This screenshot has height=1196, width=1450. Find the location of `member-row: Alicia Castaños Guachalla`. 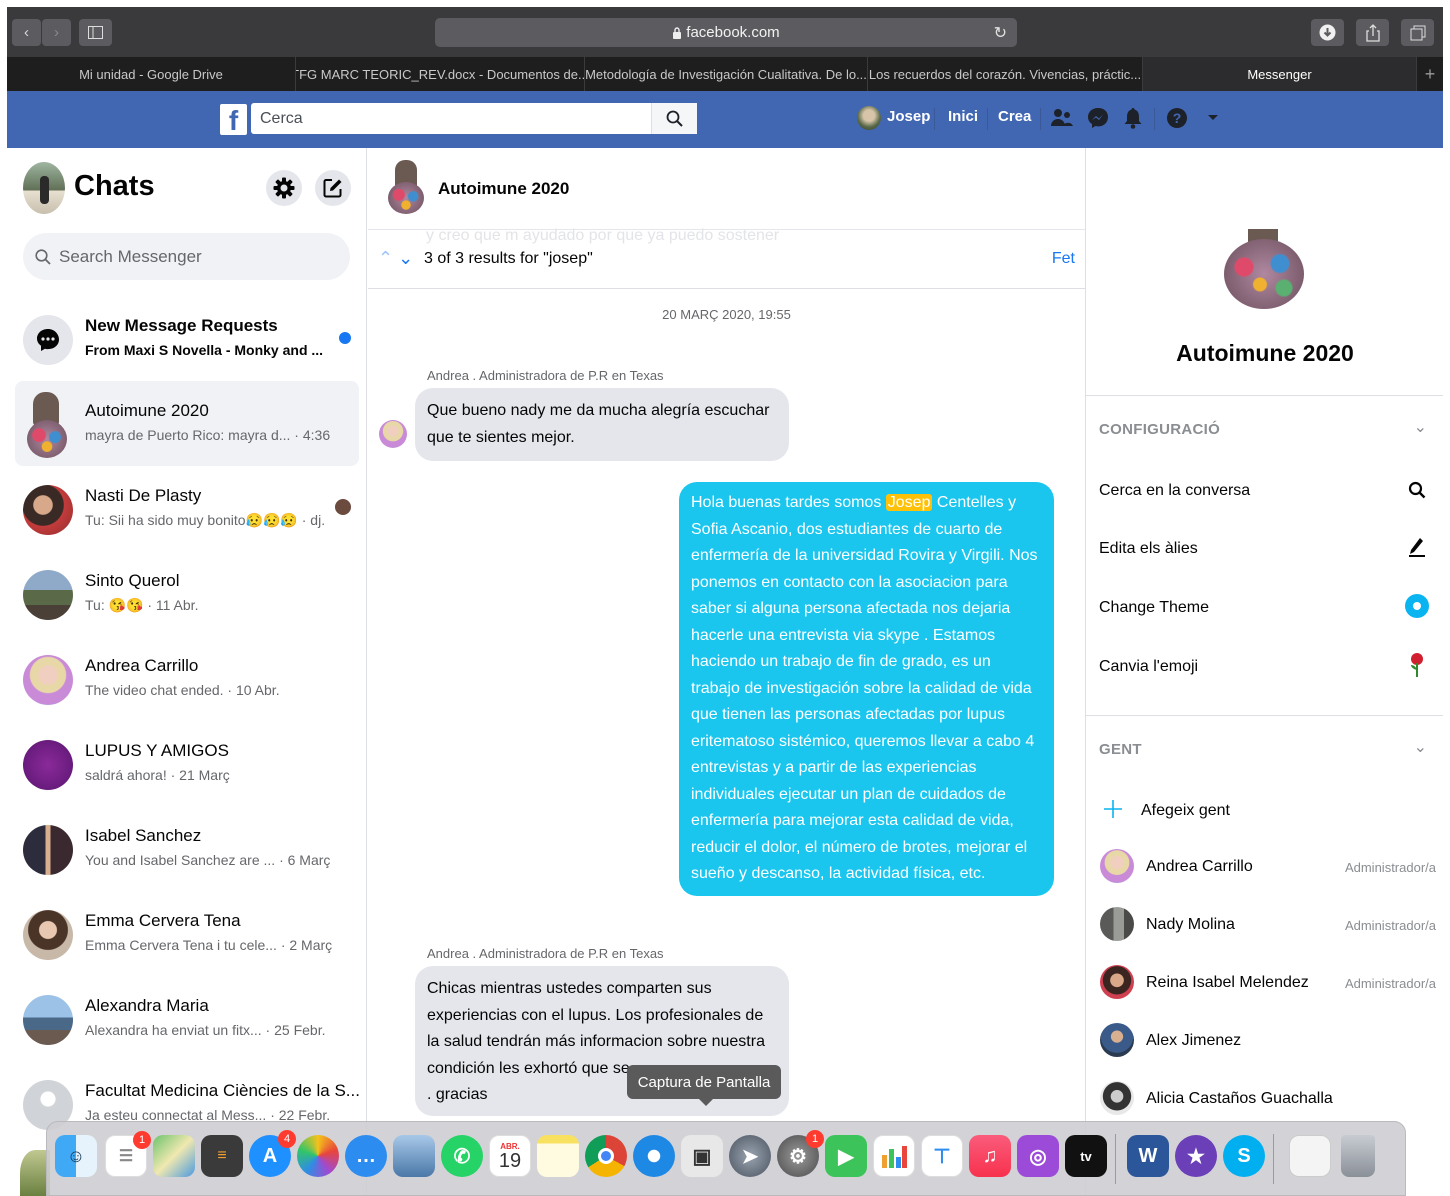

member-row: Alicia Castaños Guachalla is located at coordinates (1270, 1100).